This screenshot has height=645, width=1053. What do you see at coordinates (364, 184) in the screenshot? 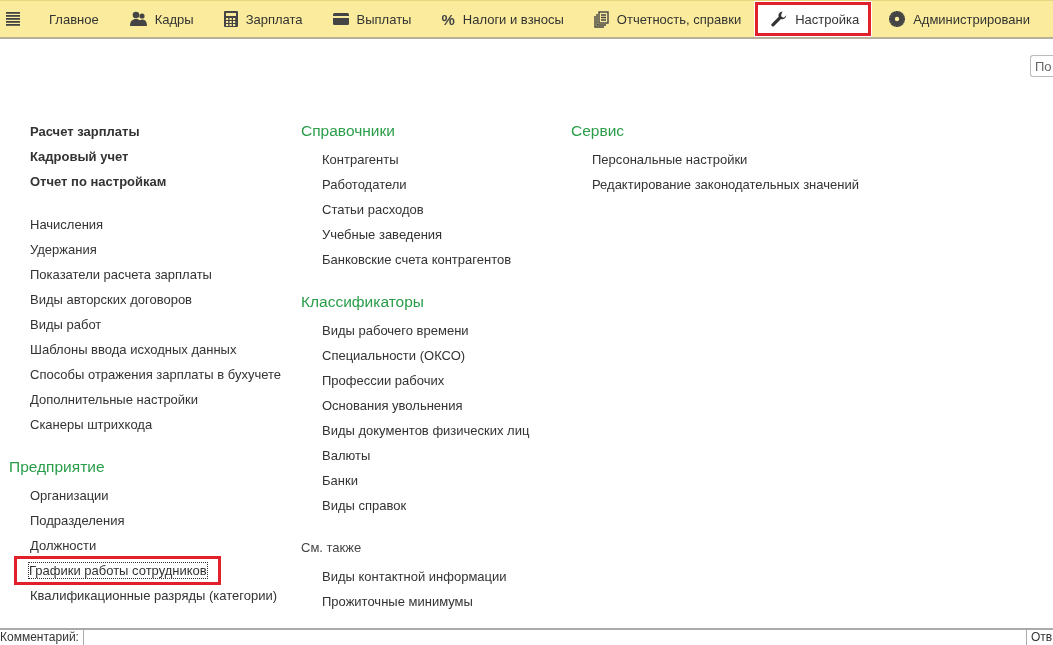
I see `menu-link: Работодатели` at bounding box center [364, 184].